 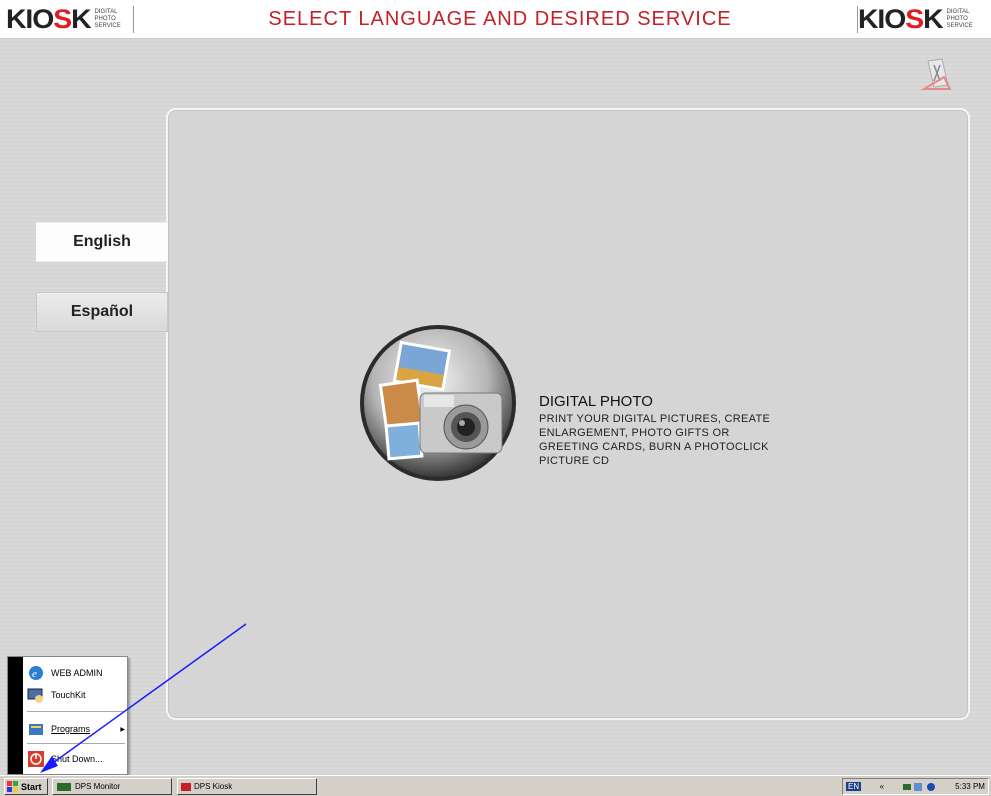 I want to click on tray-expand-icon: «, so click(x=882, y=786).